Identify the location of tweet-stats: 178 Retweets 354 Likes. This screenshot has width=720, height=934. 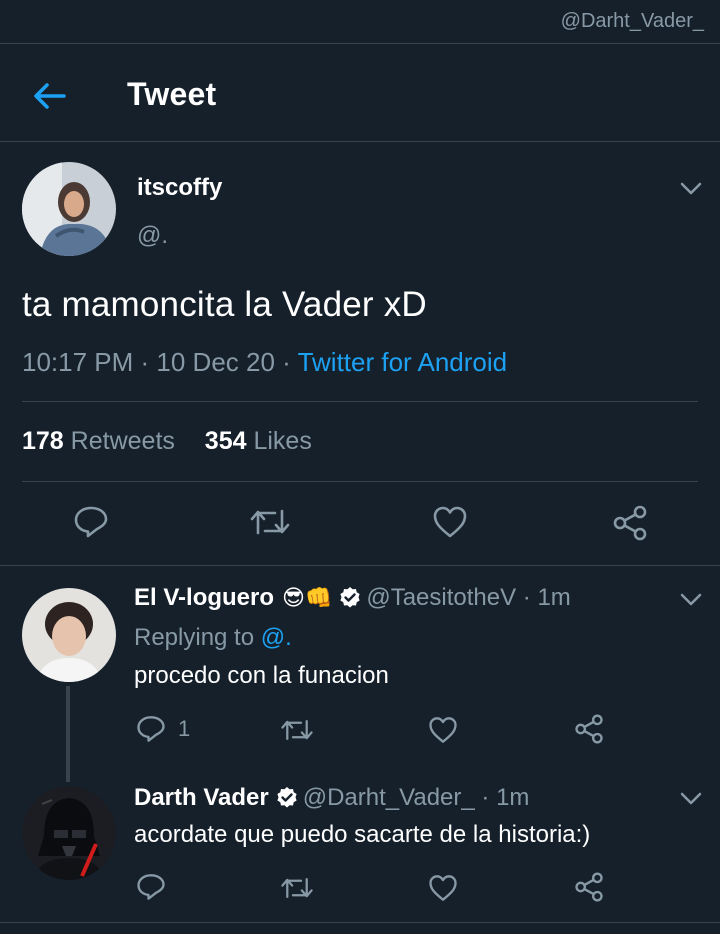
(167, 441).